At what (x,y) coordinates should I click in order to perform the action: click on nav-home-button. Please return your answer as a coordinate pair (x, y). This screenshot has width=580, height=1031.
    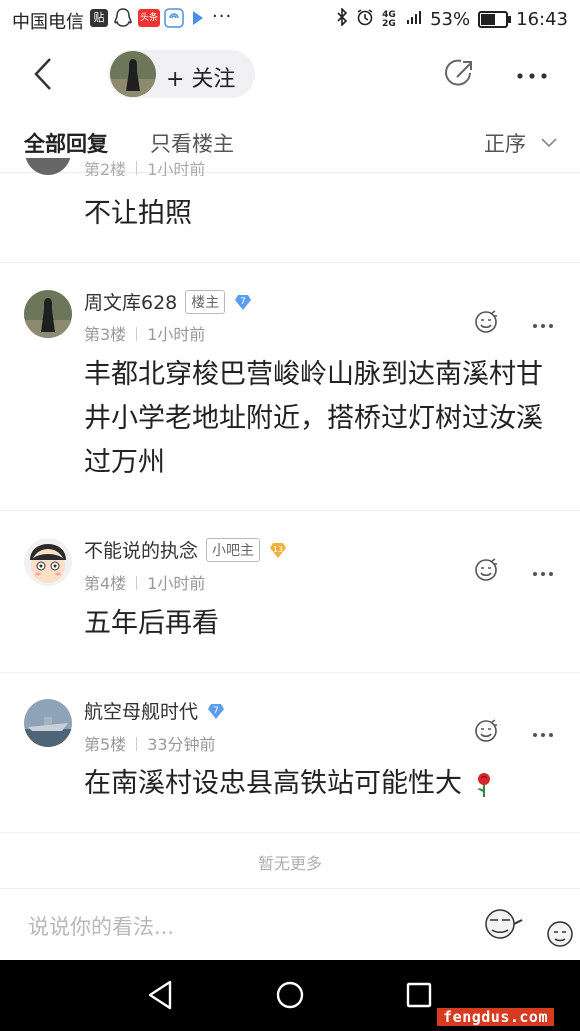
    Looking at the image, I should click on (290, 997).